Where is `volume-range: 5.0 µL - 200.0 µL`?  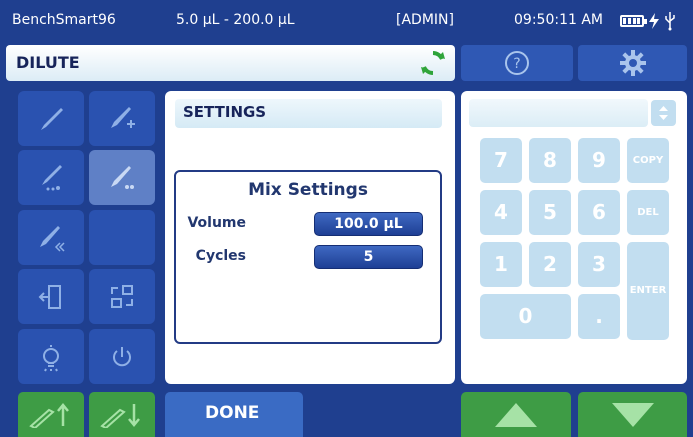 volume-range: 5.0 µL - 200.0 µL is located at coordinates (235, 20).